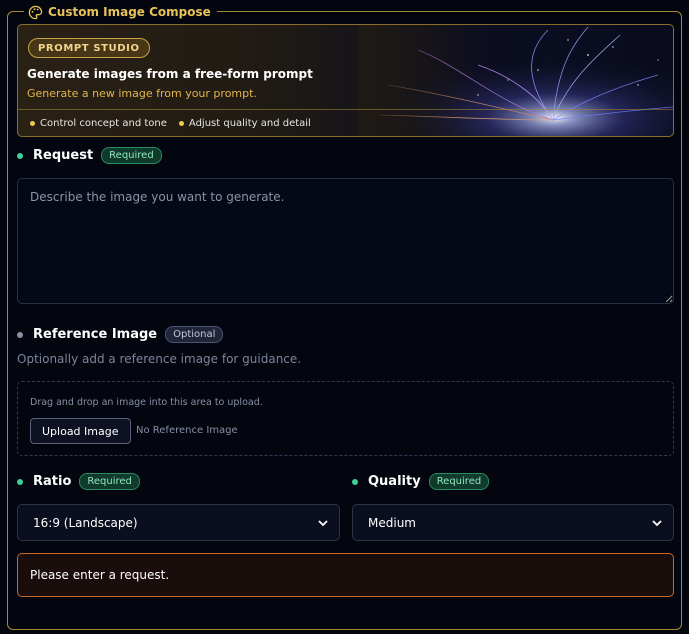  Describe the element at coordinates (178, 522) in the screenshot. I see `ratio-select: 16:9 (Landscape)` at that location.